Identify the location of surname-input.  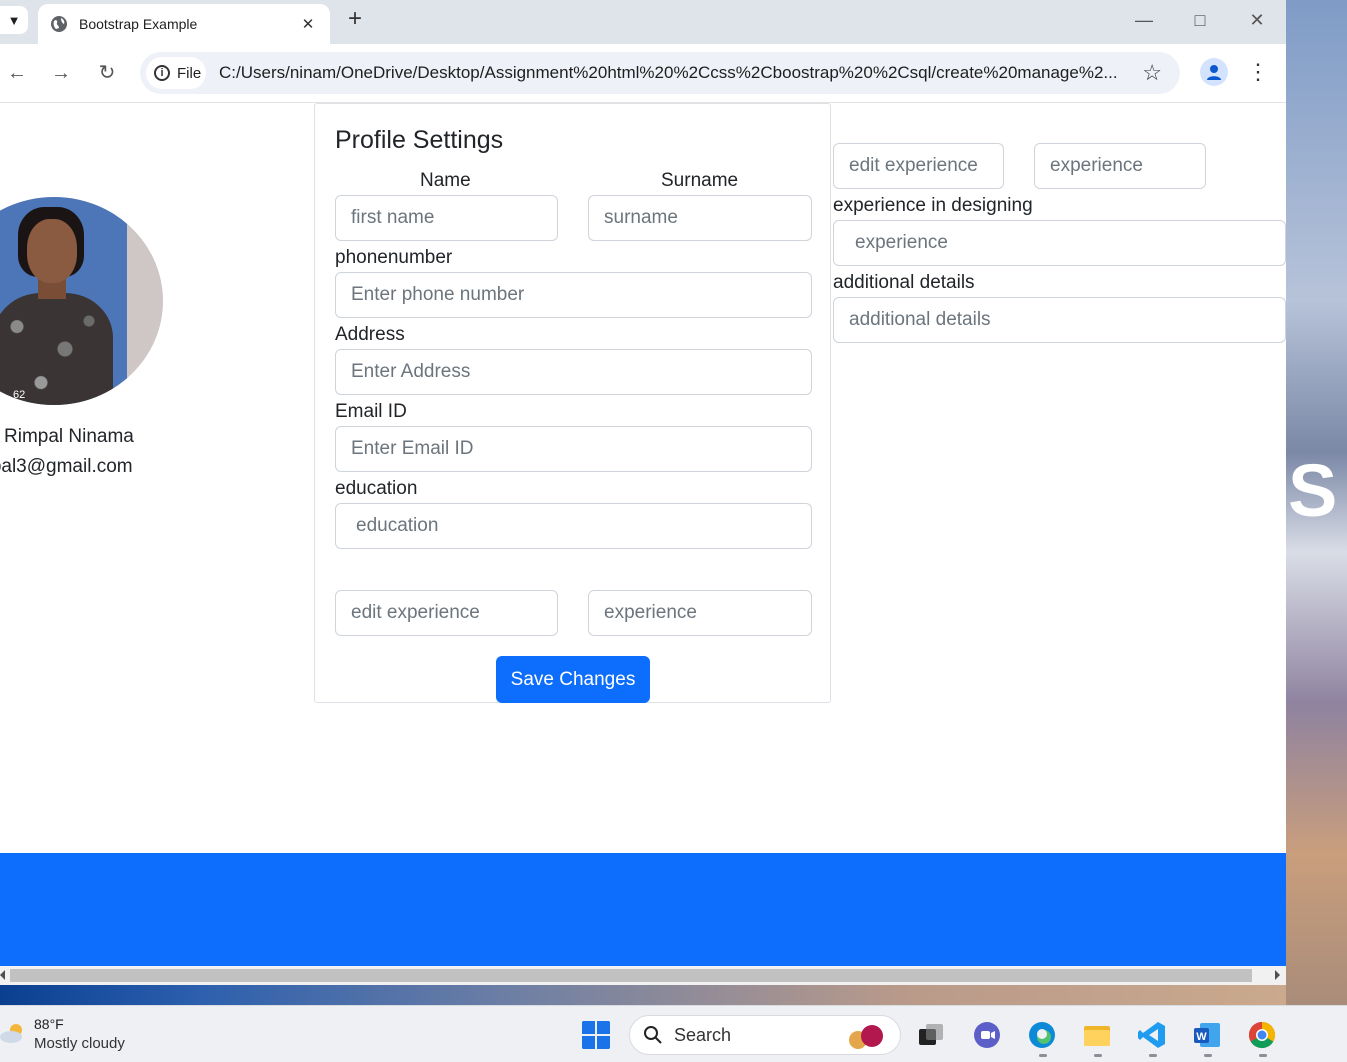
(700, 218).